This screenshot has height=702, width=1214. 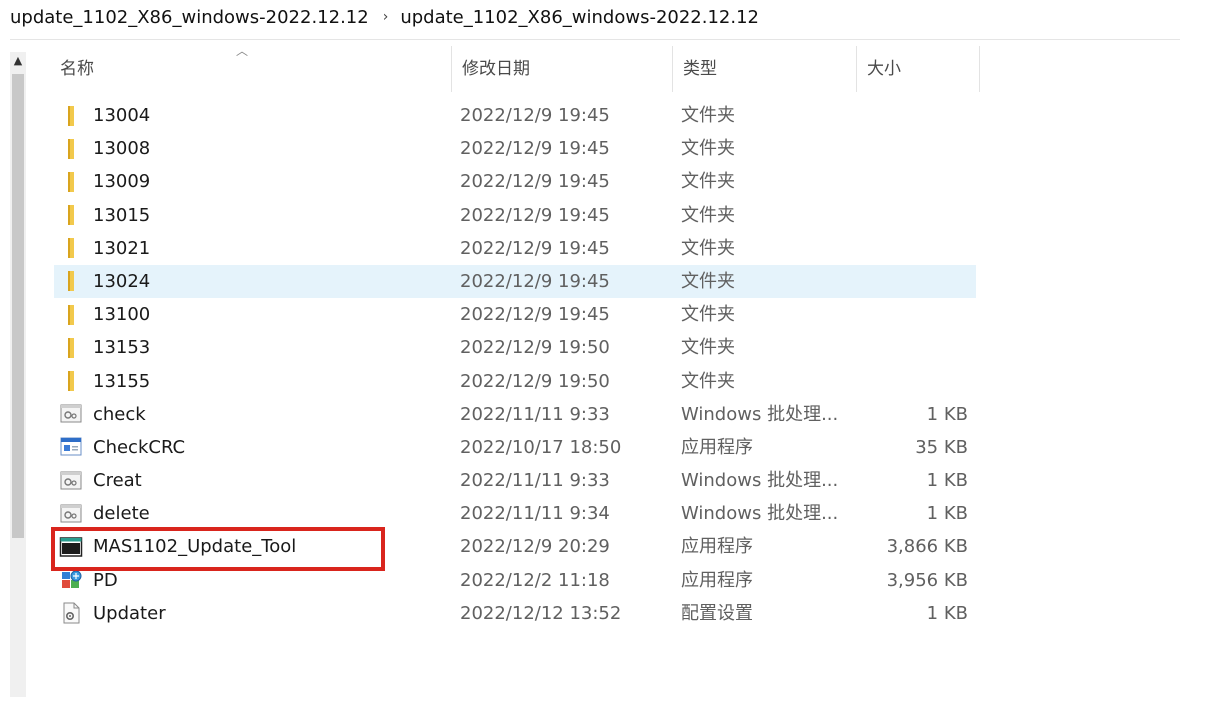 I want to click on column-header-date: 修改日期, so click(x=562, y=69).